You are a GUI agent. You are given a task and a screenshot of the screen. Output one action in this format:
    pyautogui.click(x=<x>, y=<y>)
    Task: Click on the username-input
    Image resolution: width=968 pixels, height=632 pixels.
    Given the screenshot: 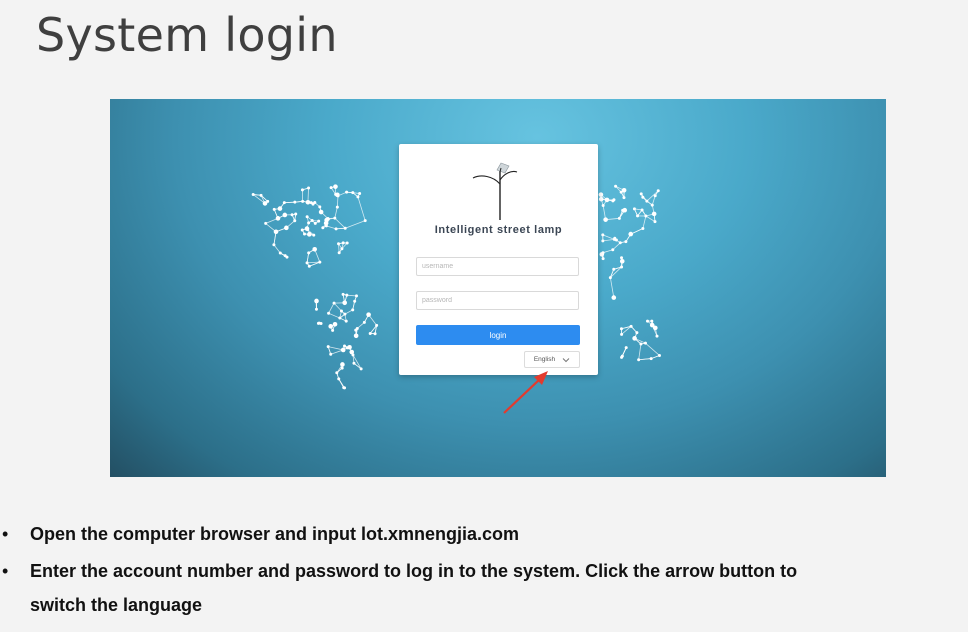 What is the action you would take?
    pyautogui.click(x=497, y=266)
    